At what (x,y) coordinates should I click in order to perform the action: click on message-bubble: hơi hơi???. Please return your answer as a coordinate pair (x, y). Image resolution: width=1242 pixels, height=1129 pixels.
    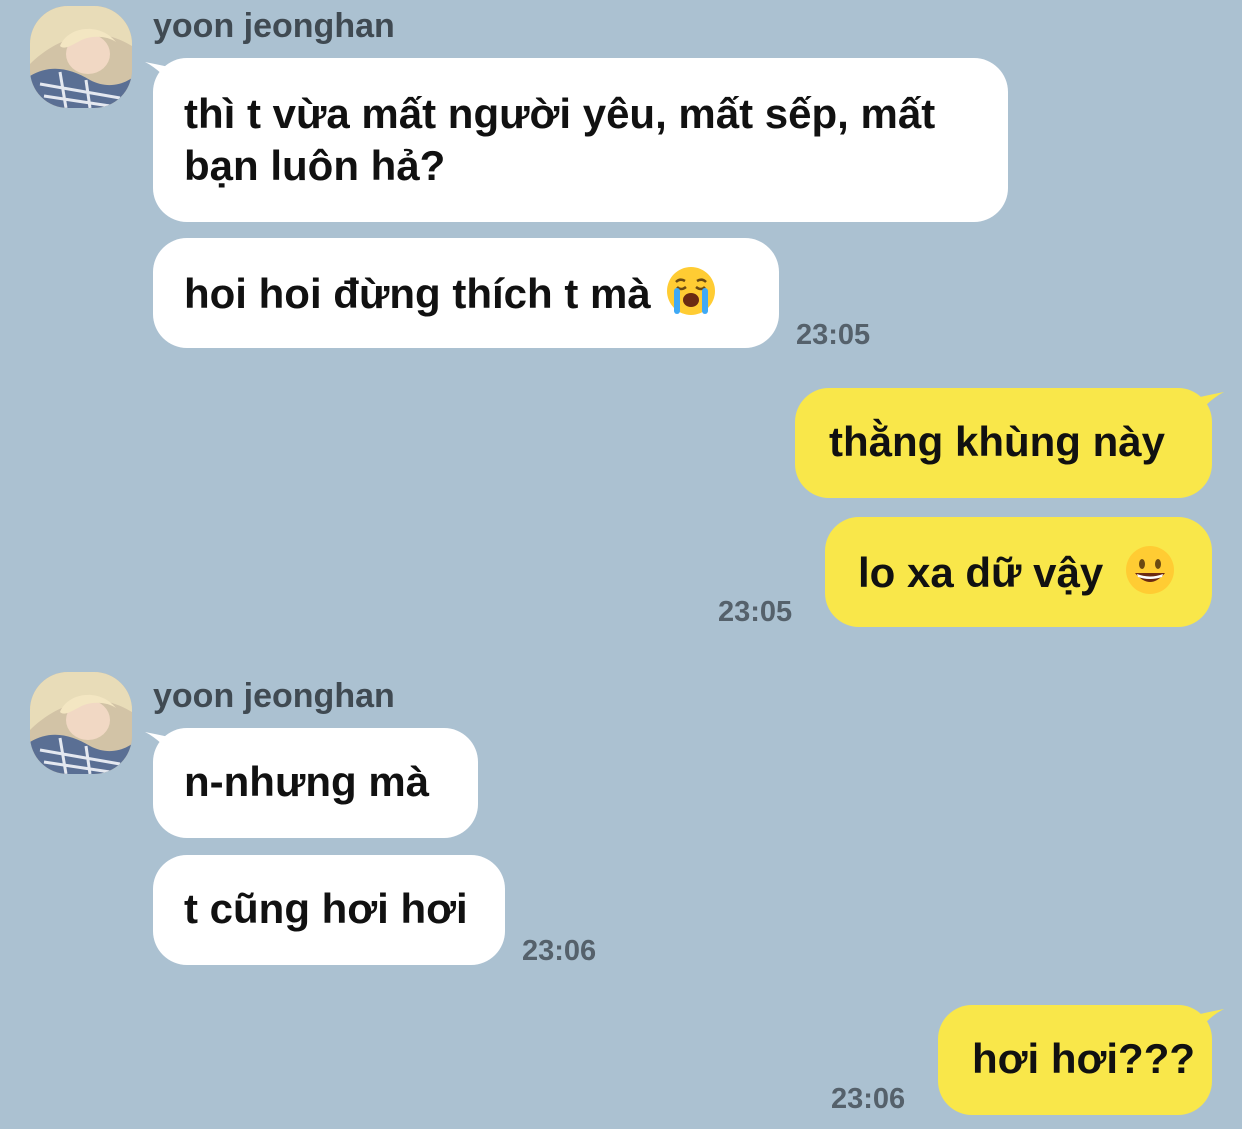
    Looking at the image, I should click on (1075, 1060).